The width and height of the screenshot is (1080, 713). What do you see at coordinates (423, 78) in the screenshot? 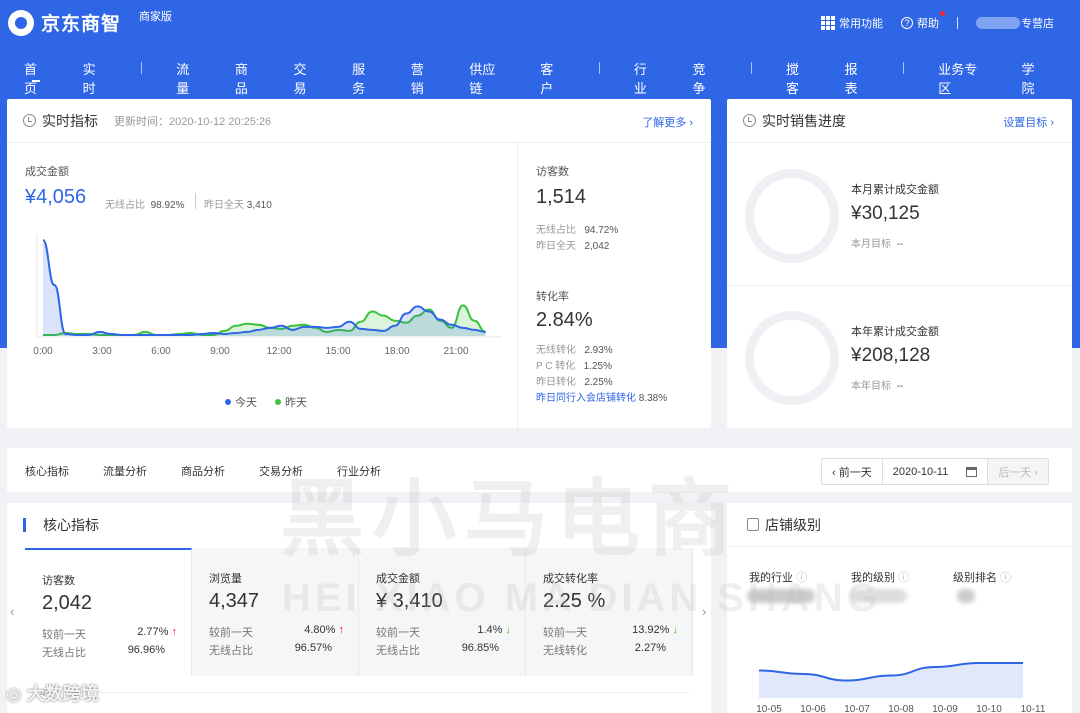
I see `tab-marketing: 营销` at bounding box center [423, 78].